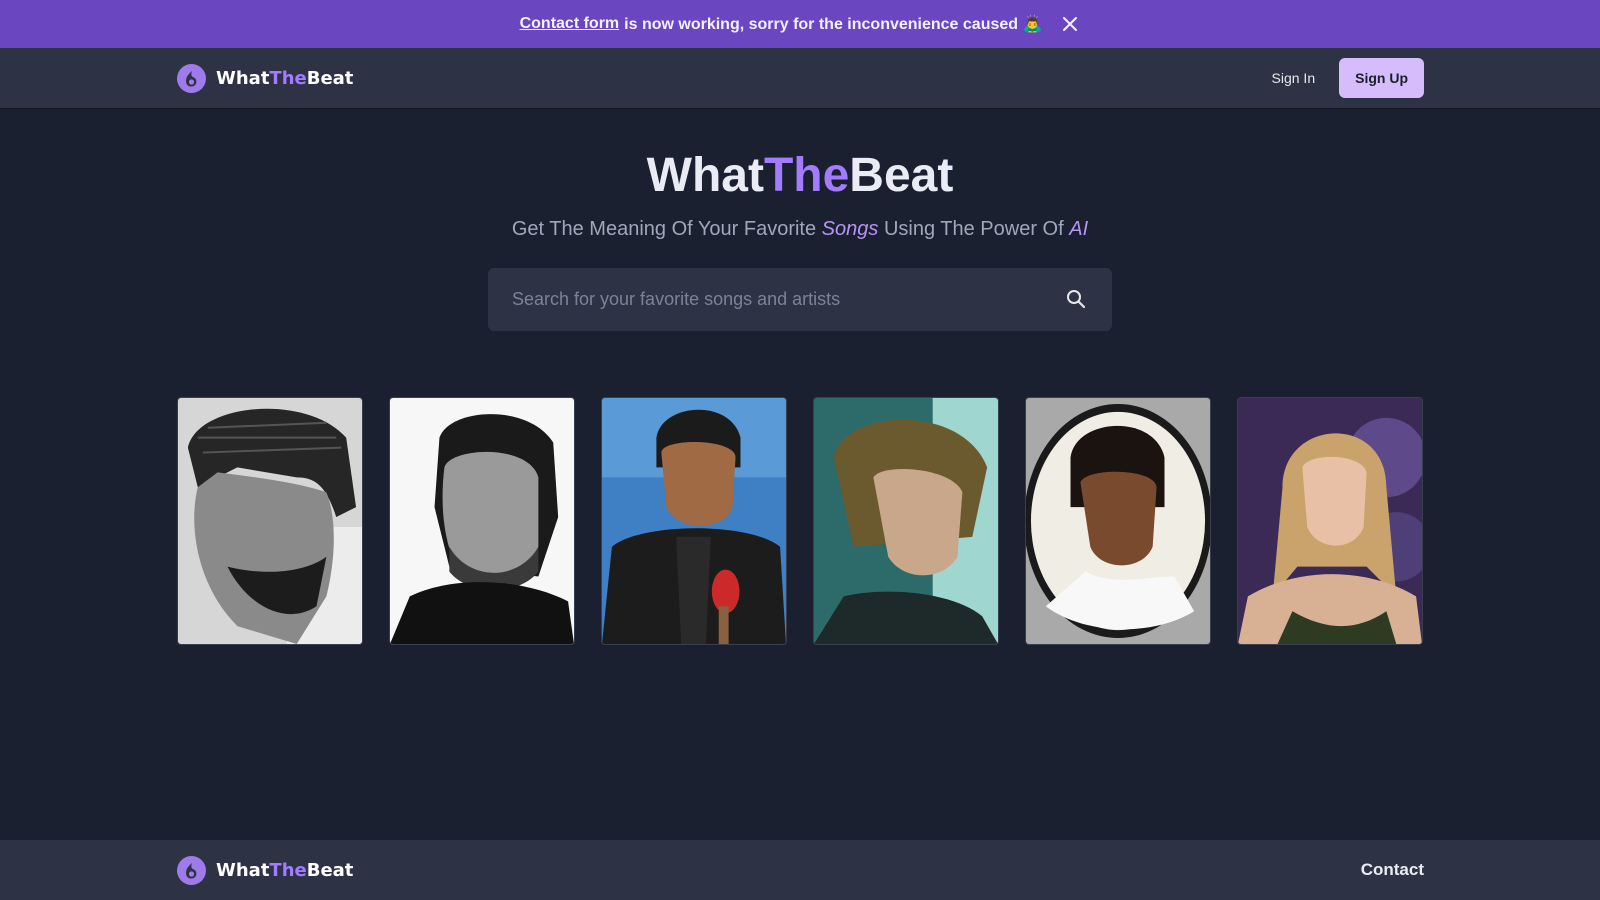 The width and height of the screenshot is (1600, 900). I want to click on search-bar, so click(800, 299).